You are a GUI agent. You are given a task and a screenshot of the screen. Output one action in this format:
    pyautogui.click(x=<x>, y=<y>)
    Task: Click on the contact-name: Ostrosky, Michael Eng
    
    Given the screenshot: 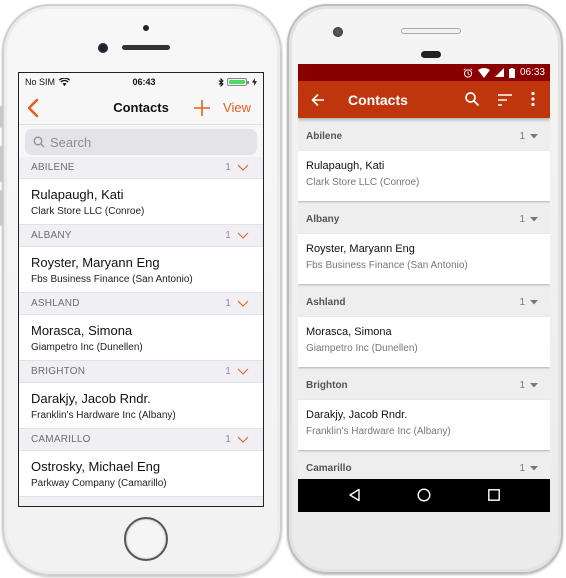 What is the action you would take?
    pyautogui.click(x=96, y=466)
    